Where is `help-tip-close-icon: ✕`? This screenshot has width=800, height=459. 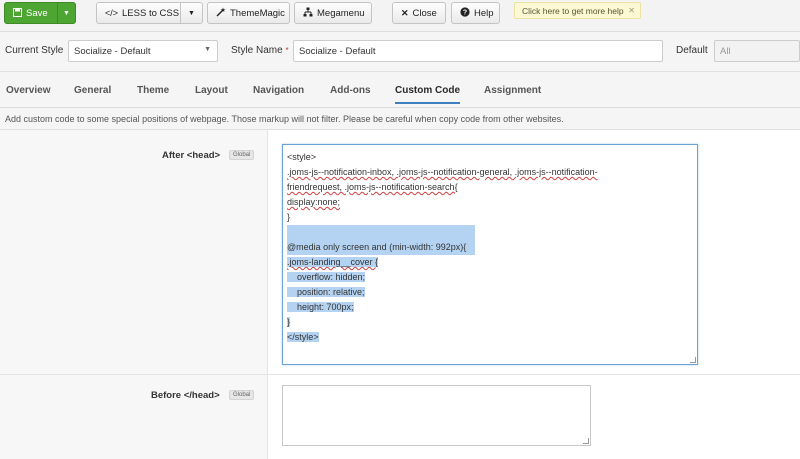 help-tip-close-icon: ✕ is located at coordinates (631, 10).